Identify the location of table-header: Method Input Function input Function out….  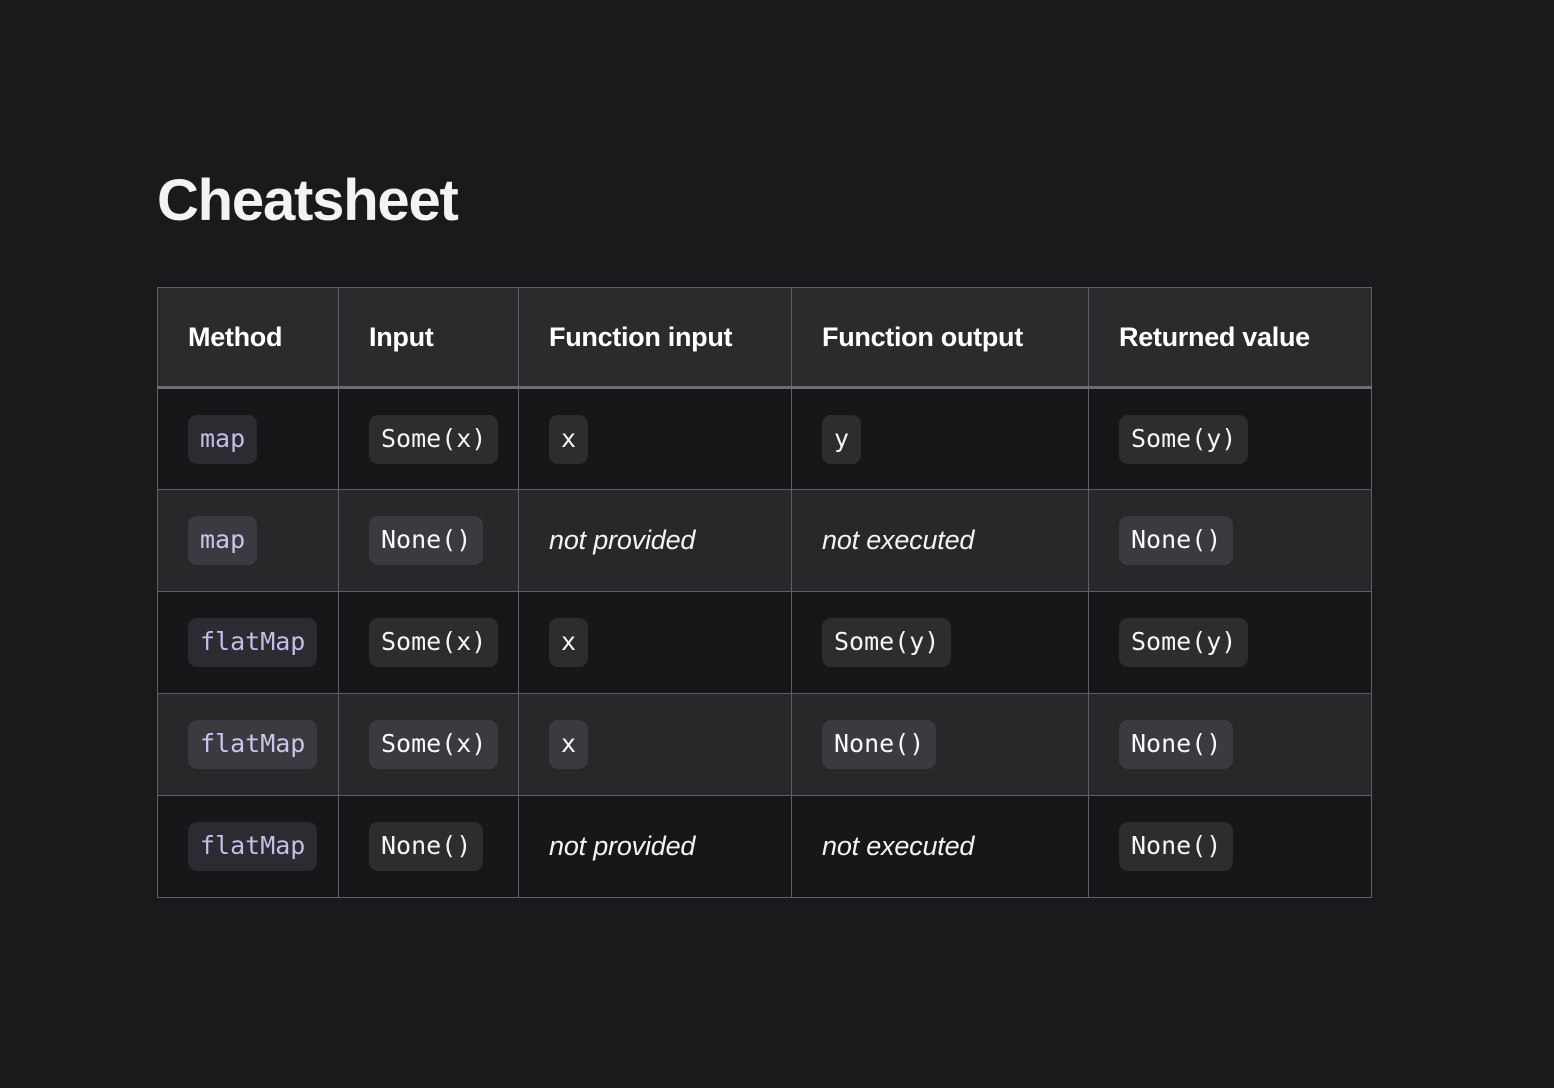
(764, 338).